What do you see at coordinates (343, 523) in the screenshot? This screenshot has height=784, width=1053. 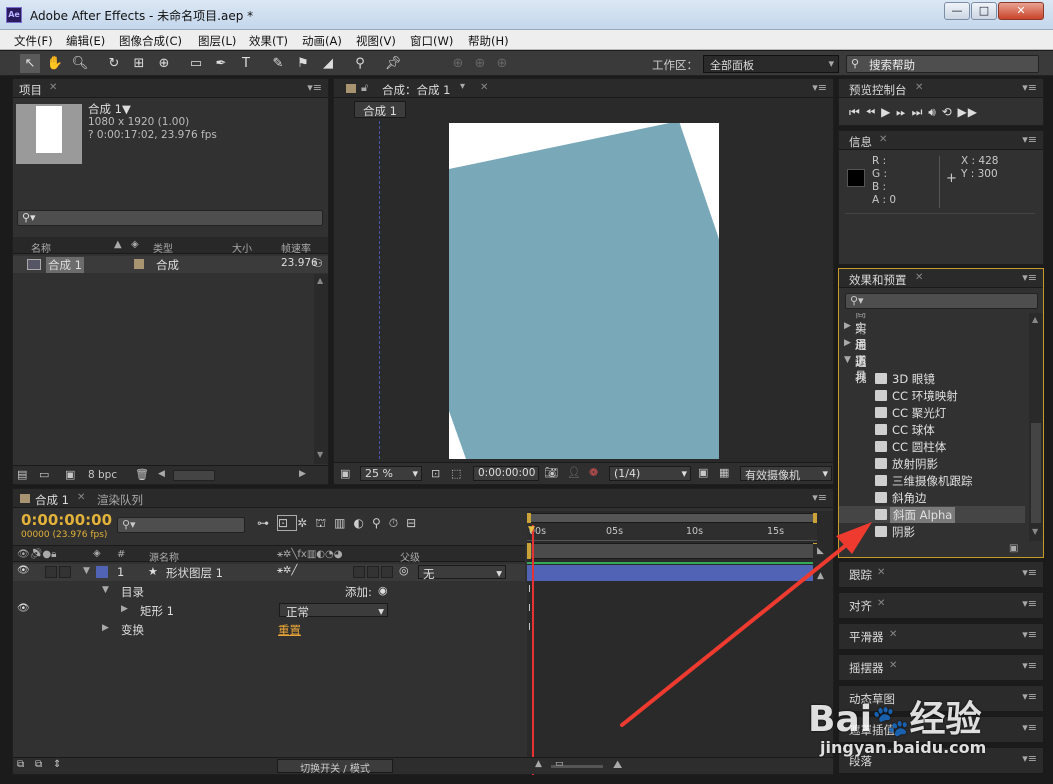 I see `frame-blending-icon: ▥` at bounding box center [343, 523].